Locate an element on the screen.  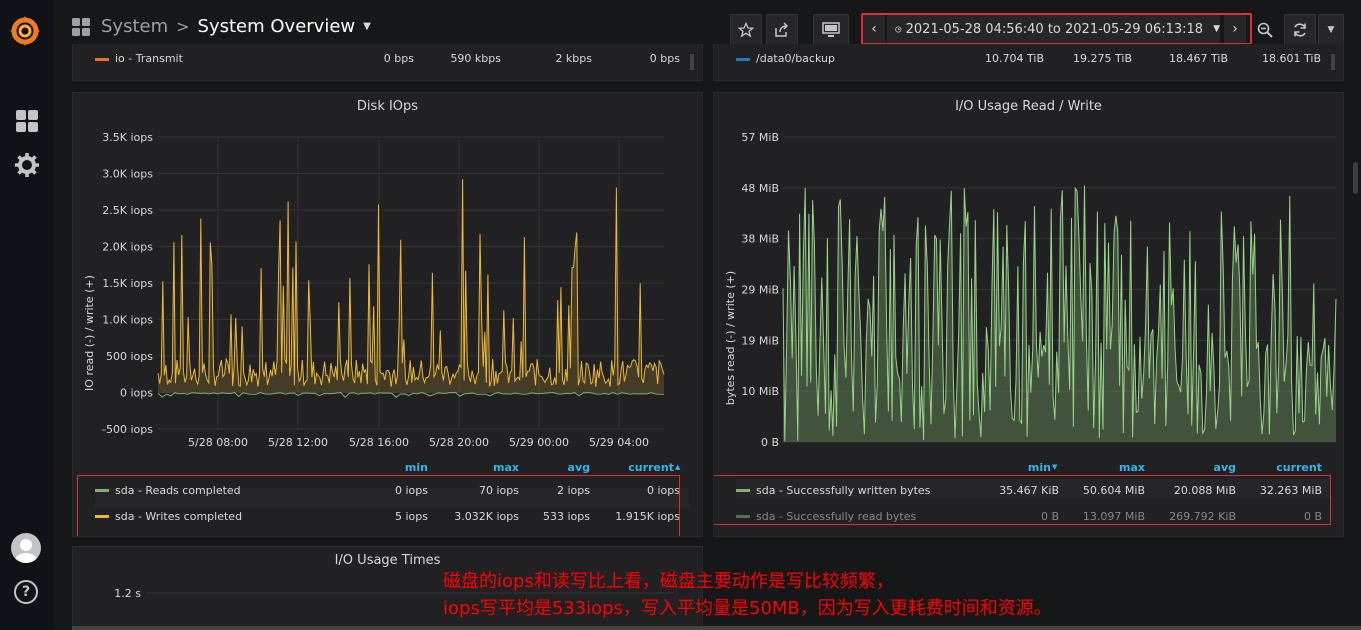
y-tick-label: 1.5K iops is located at coordinates (127, 283).